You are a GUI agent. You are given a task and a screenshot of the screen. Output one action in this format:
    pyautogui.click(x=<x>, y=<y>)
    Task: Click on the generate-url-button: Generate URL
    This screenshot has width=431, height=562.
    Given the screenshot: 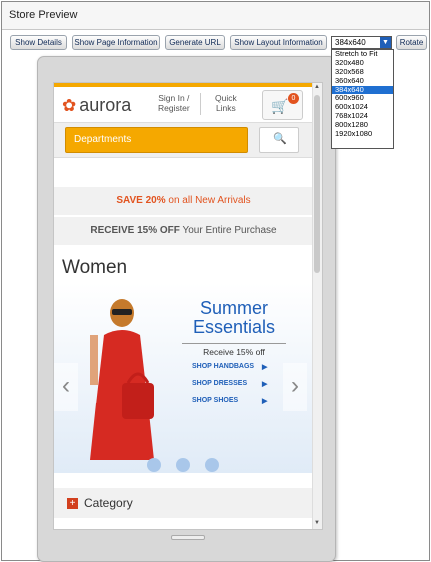 What is the action you would take?
    pyautogui.click(x=195, y=42)
    